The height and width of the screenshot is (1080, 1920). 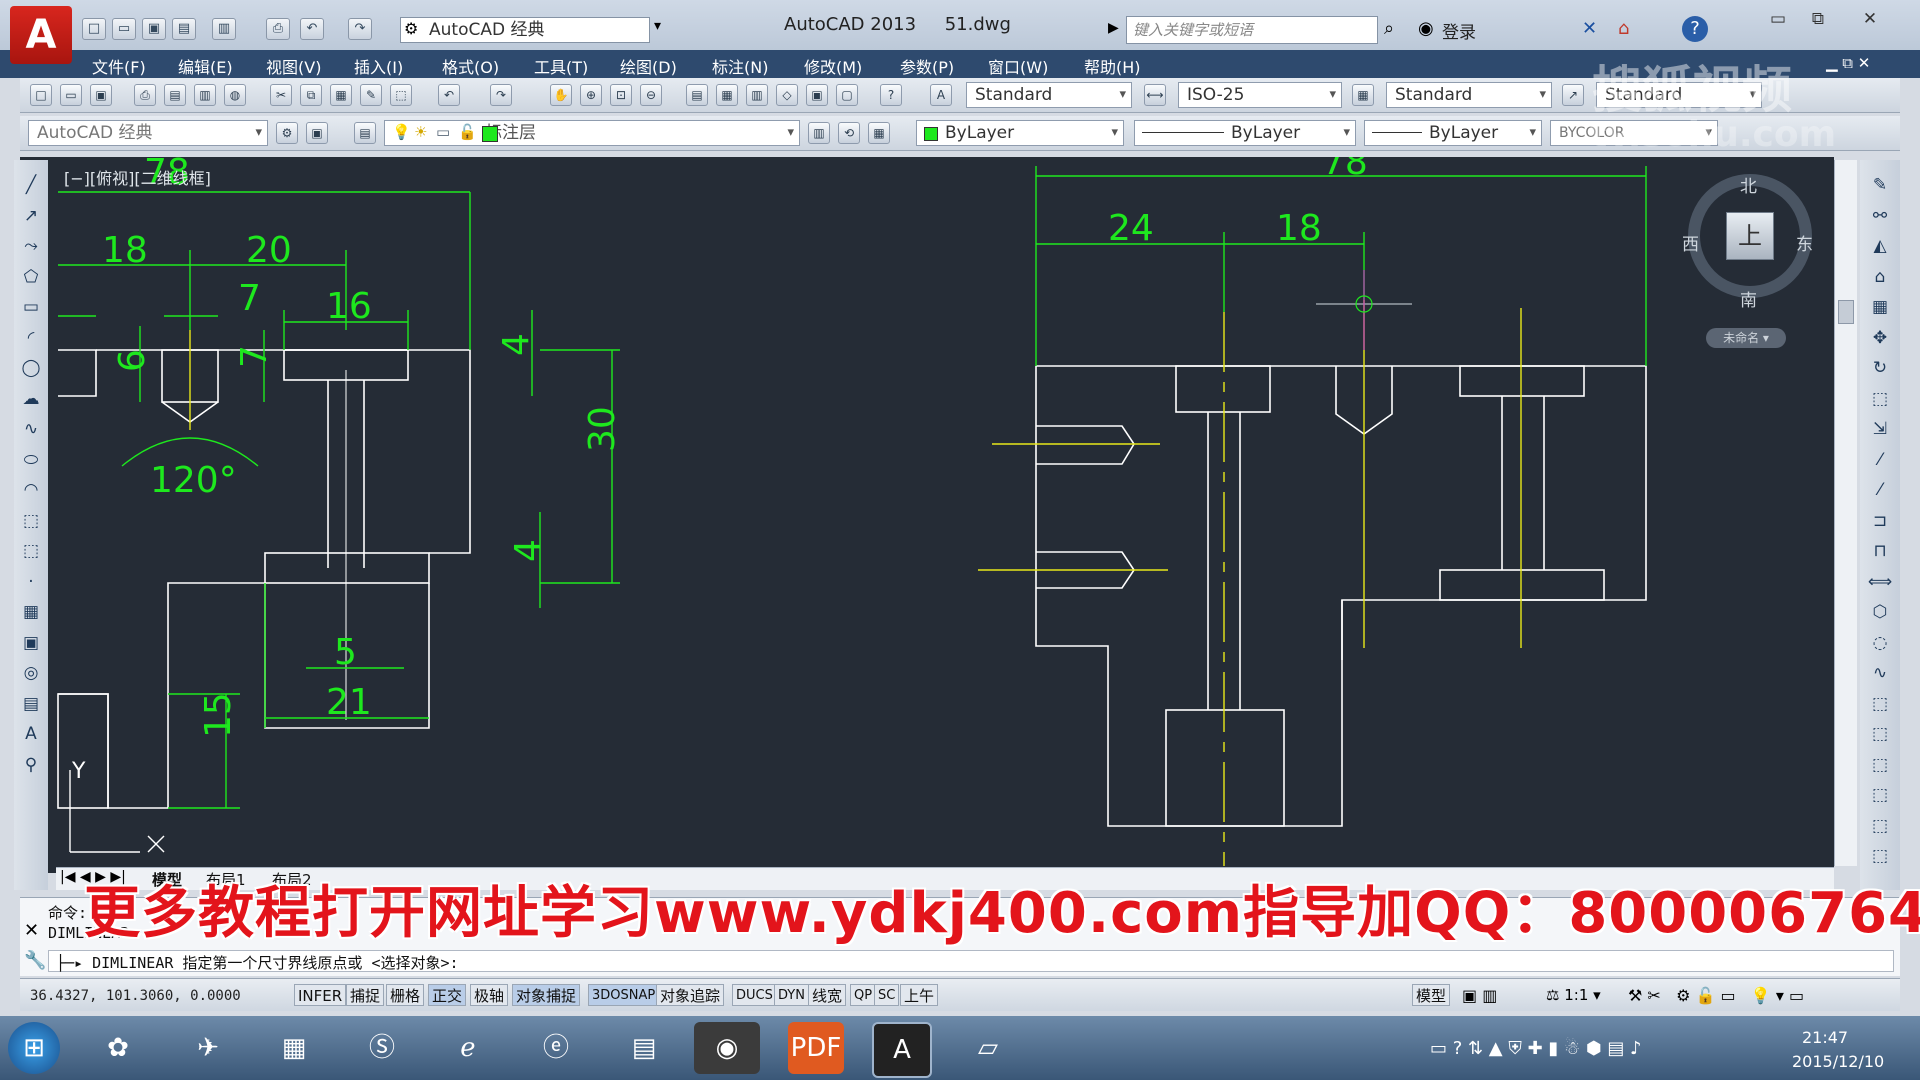 What do you see at coordinates (879, 133) in the screenshot?
I see `layer-state-icon: ▦` at bounding box center [879, 133].